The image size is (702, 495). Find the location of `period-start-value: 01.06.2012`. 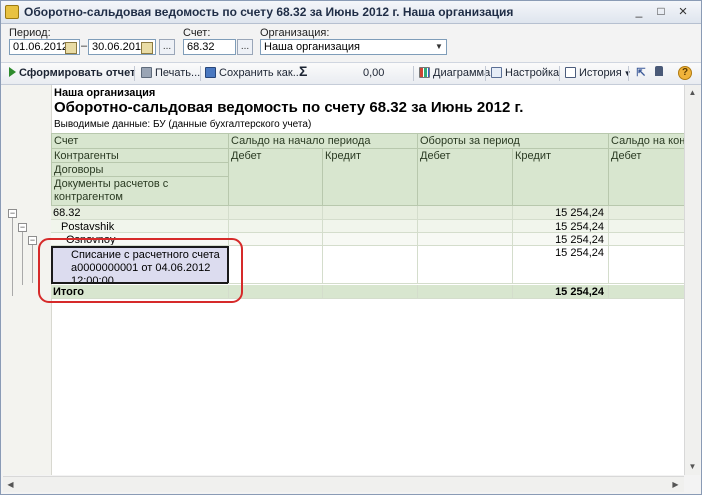

period-start-value: 01.06.2012 is located at coordinates (41, 47).